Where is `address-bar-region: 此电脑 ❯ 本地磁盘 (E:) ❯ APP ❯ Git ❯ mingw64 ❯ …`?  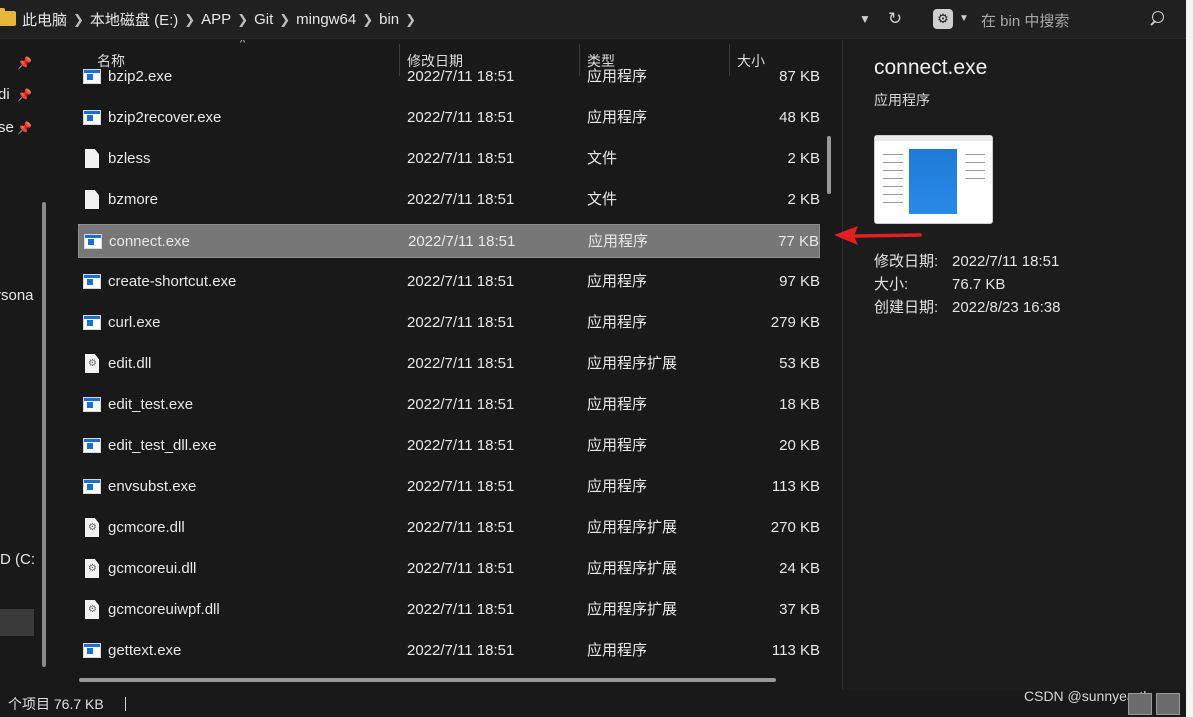 address-bar-region: 此电脑 ❯ 本地磁盘 (E:) ❯ APP ❯ Git ❯ mingw64 ❯ … is located at coordinates (596, 19).